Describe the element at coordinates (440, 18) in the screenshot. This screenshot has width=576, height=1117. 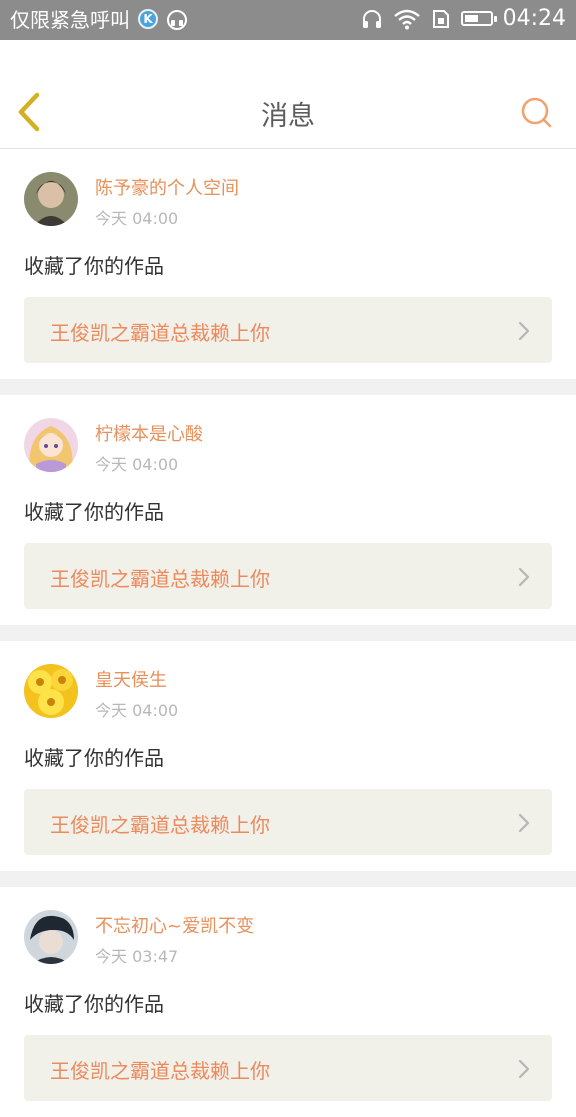
I see `sim-icon` at that location.